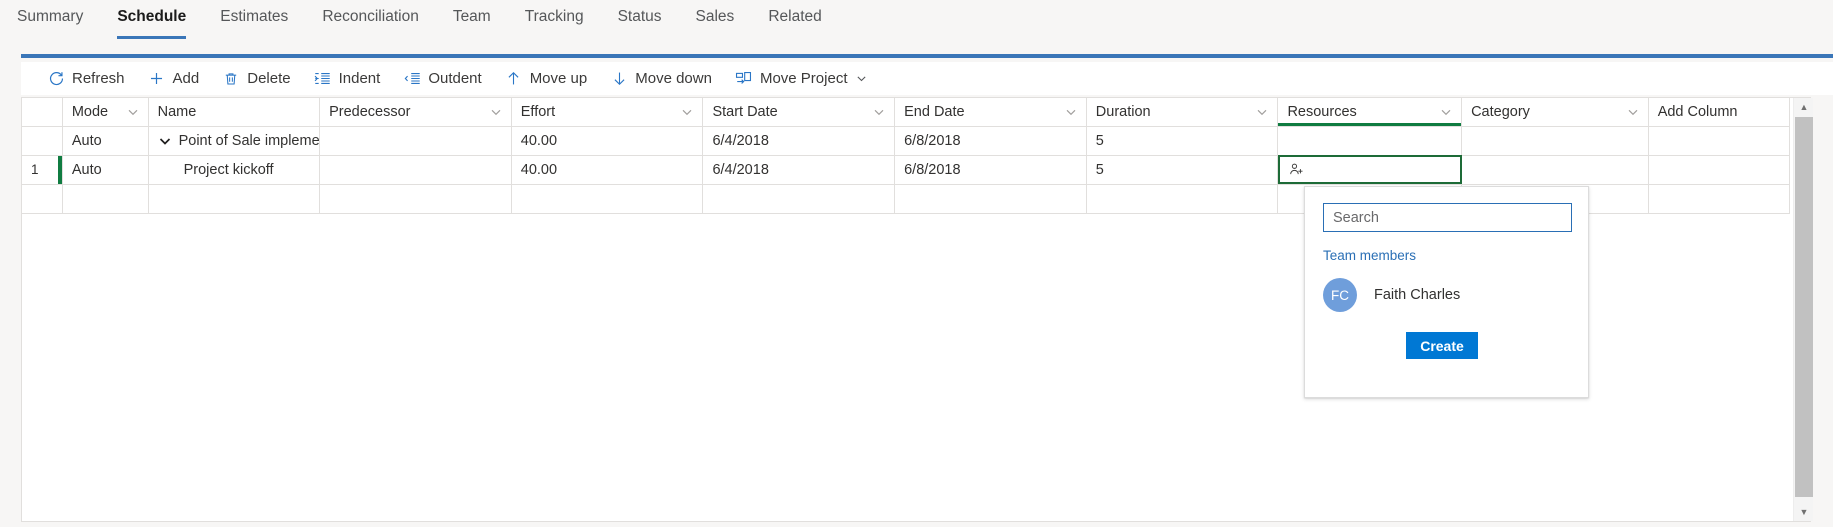 The height and width of the screenshot is (527, 1833). Describe the element at coordinates (640, 21) in the screenshot. I see `nav-item-status: Status` at that location.